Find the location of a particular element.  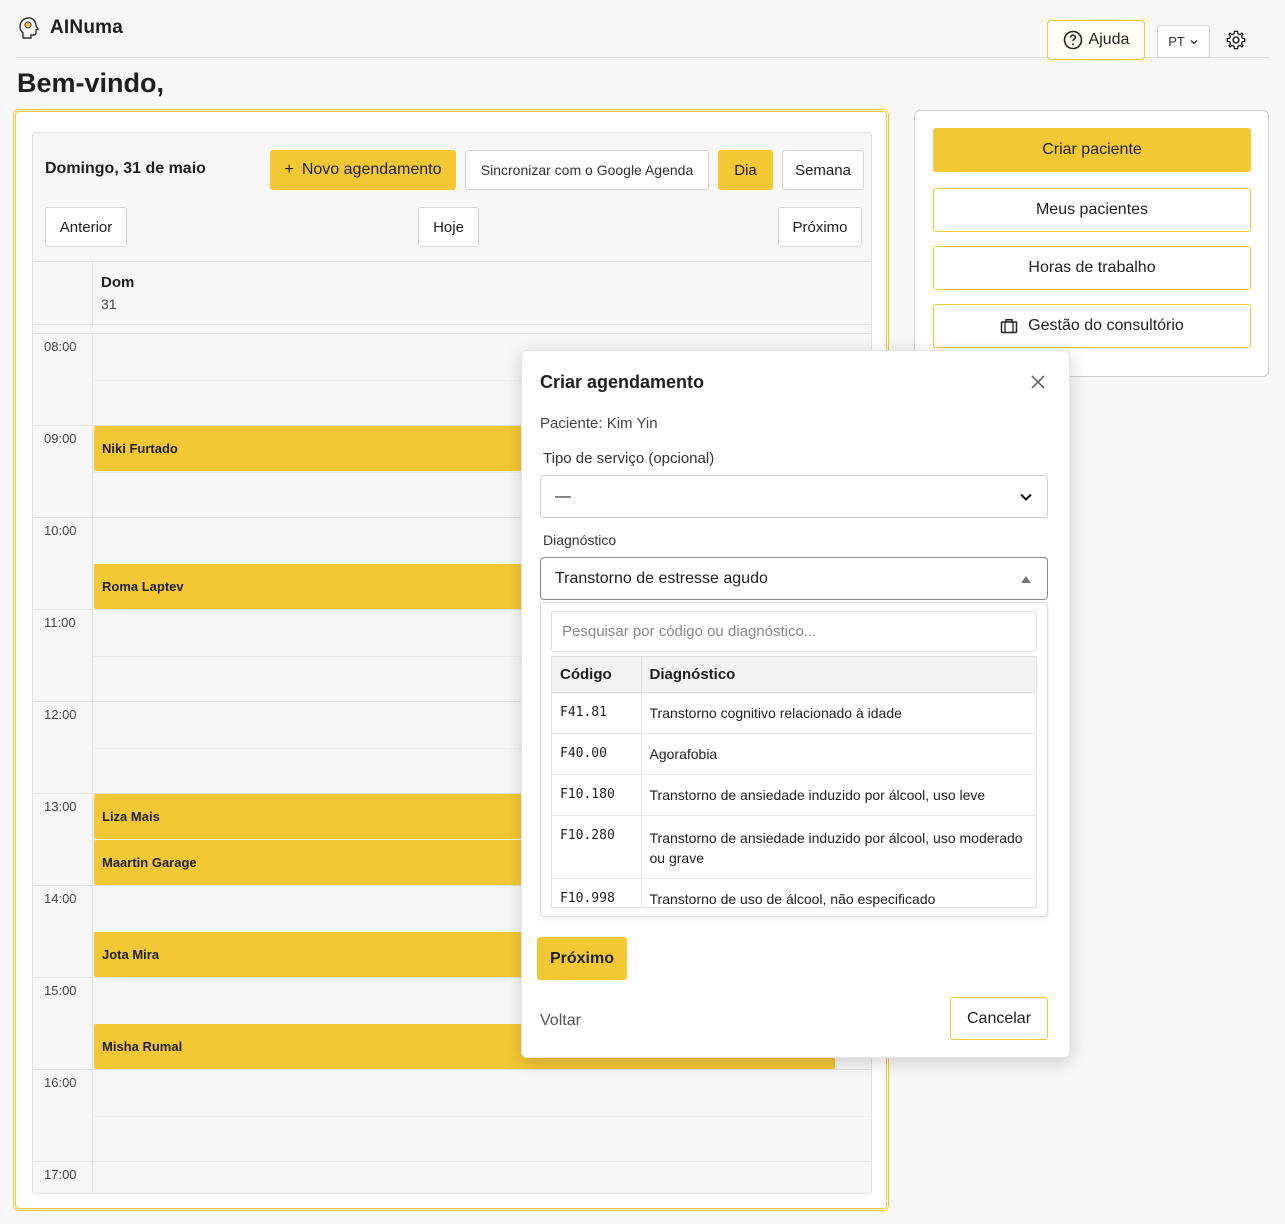

view-week-button: Semana is located at coordinates (823, 170).